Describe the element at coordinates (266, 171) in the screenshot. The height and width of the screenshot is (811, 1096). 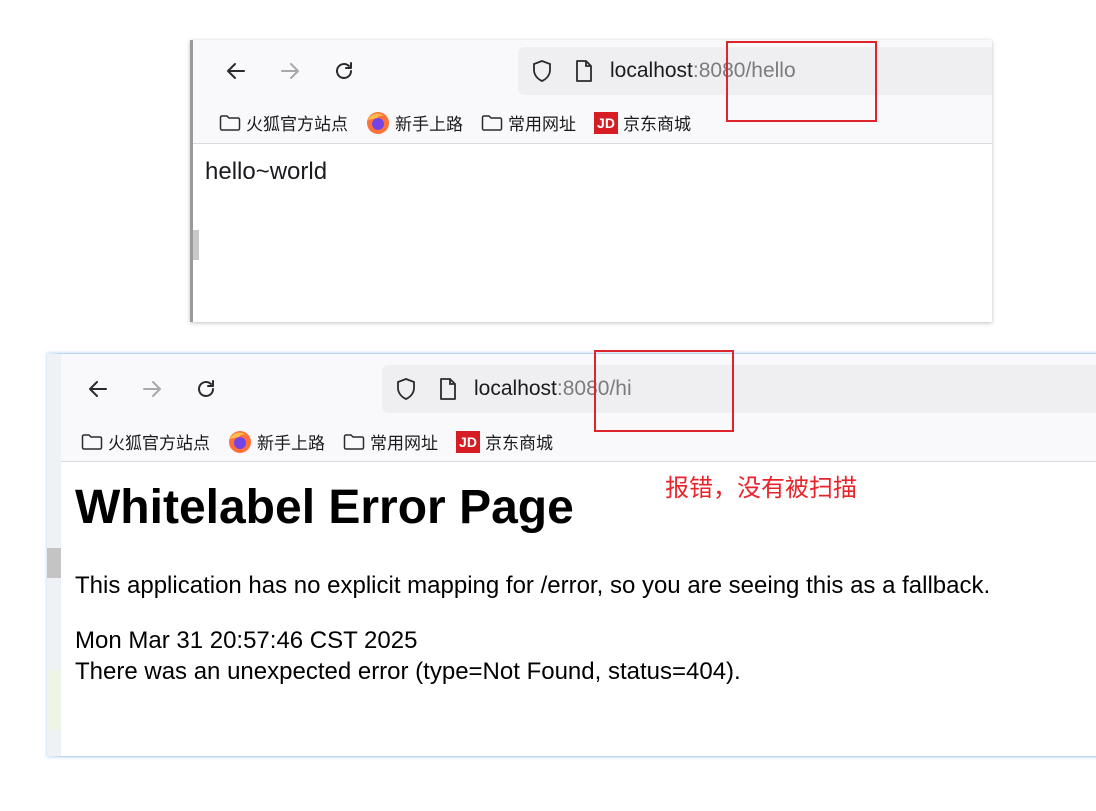
I see `page-body-text: hello~world` at that location.